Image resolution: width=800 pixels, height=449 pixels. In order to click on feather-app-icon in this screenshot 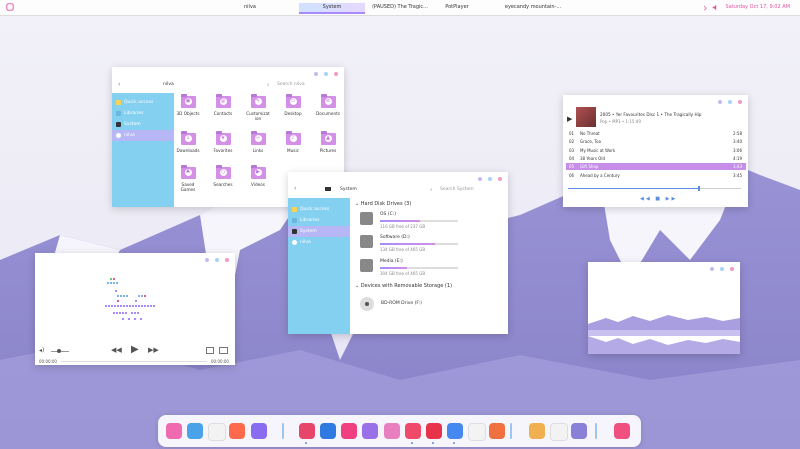, I will do `click(370, 431)`.